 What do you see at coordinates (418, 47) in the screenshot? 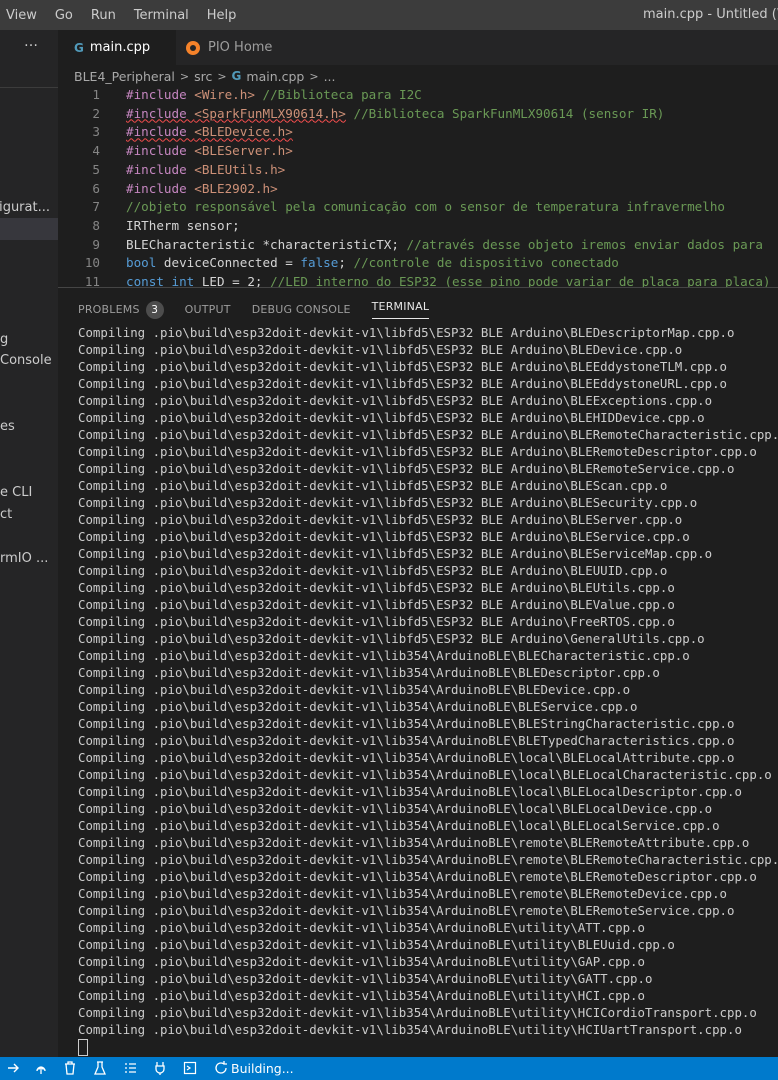
I see `editor-tab-bar: G main.cpp PIO Home` at bounding box center [418, 47].